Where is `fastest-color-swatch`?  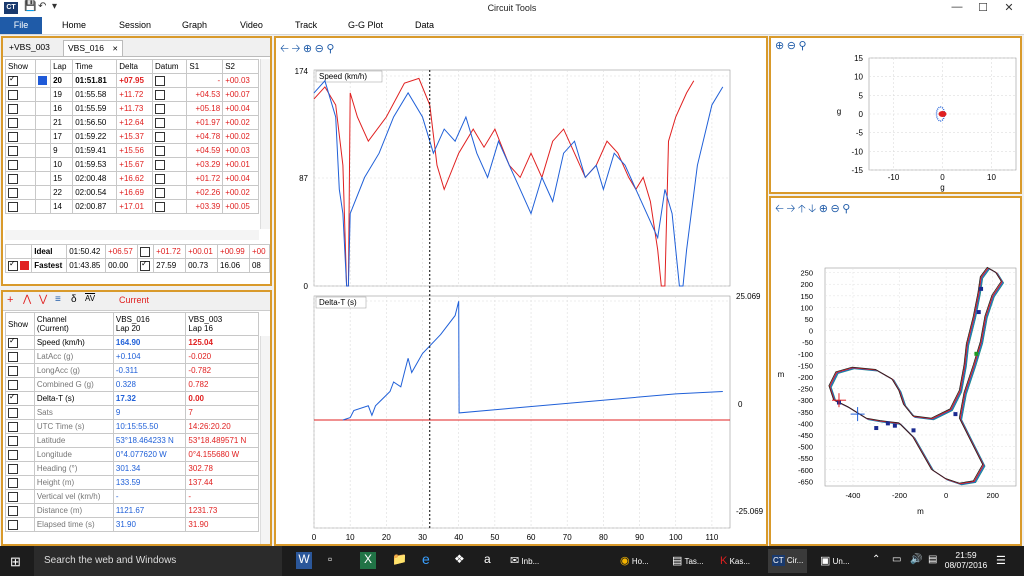 fastest-color-swatch is located at coordinates (25, 265).